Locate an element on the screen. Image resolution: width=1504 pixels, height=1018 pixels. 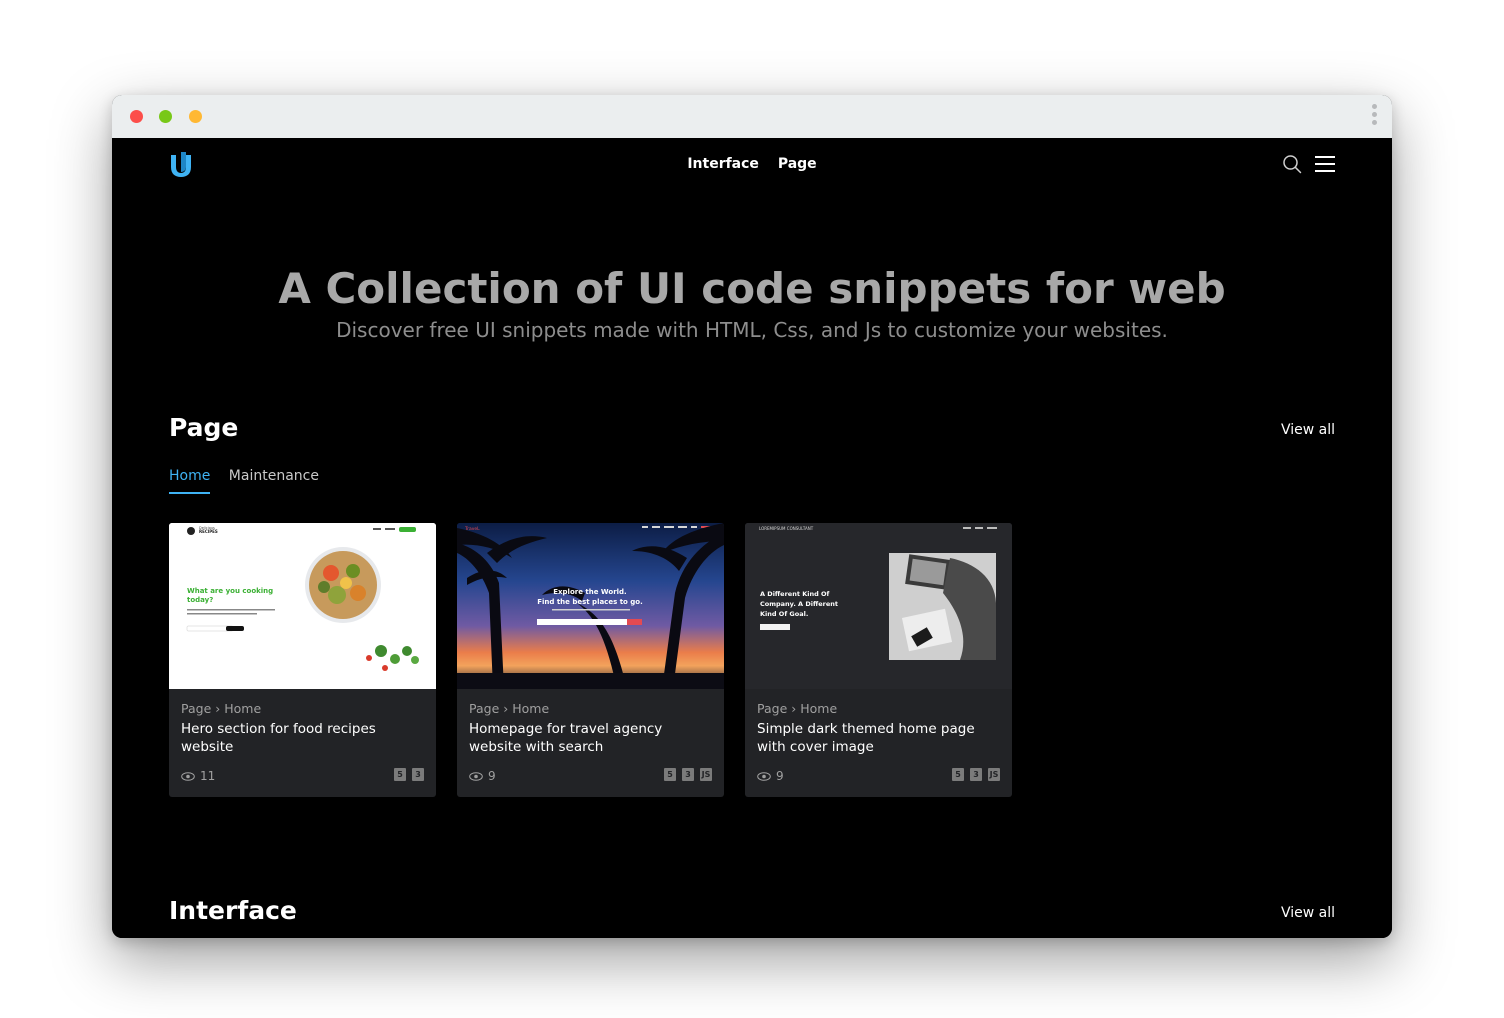
nav-link-page: Page is located at coordinates (797, 164).